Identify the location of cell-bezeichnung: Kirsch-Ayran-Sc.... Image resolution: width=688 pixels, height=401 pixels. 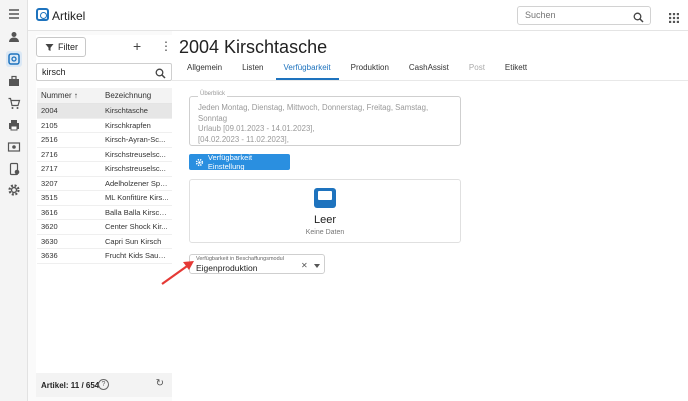
(135, 140).